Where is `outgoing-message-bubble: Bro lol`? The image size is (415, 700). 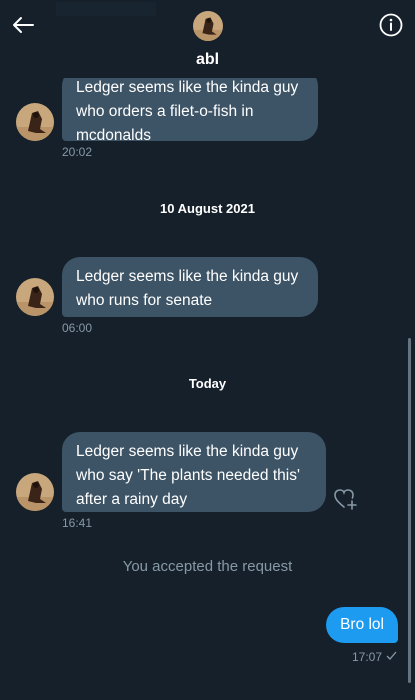
outgoing-message-bubble: Bro lol is located at coordinates (362, 625).